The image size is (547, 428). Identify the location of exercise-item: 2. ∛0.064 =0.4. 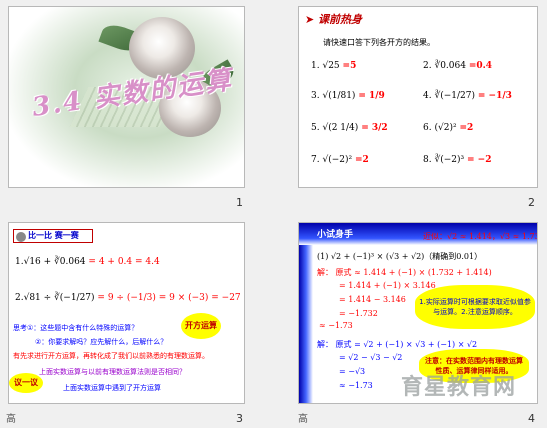
(458, 66).